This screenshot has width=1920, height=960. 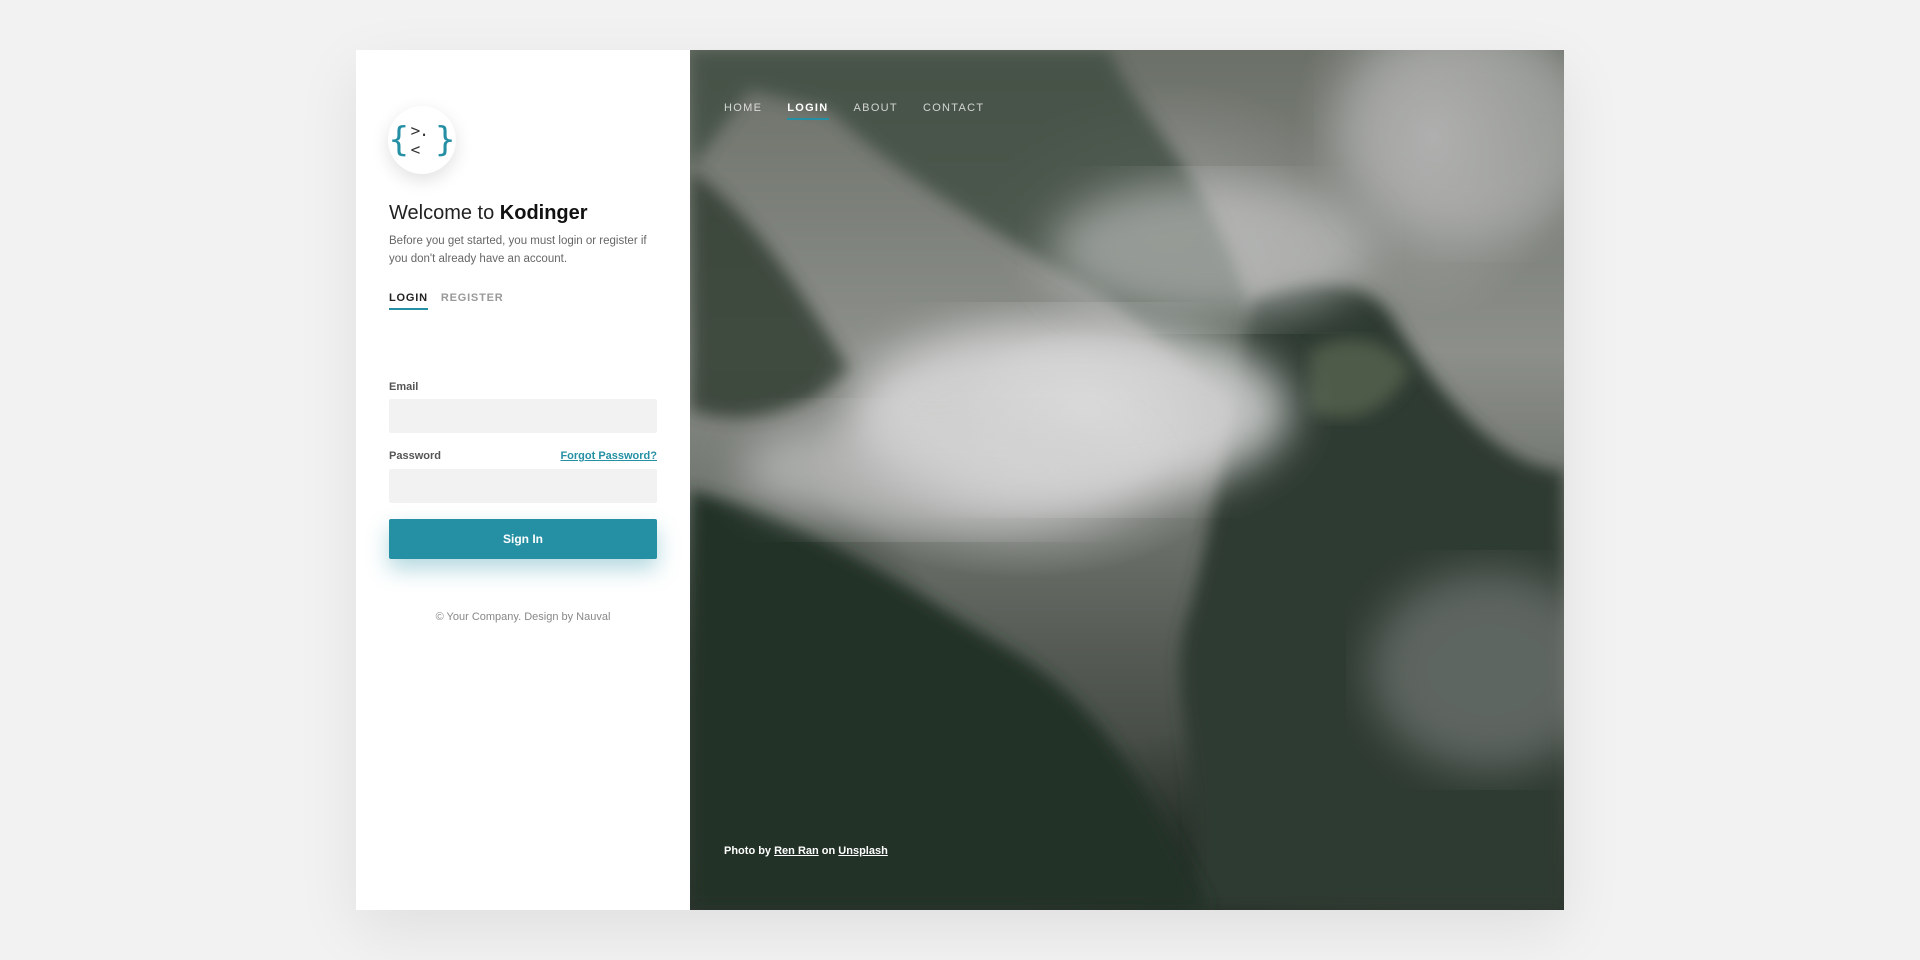 What do you see at coordinates (743, 111) in the screenshot?
I see `nav-home: HOME` at bounding box center [743, 111].